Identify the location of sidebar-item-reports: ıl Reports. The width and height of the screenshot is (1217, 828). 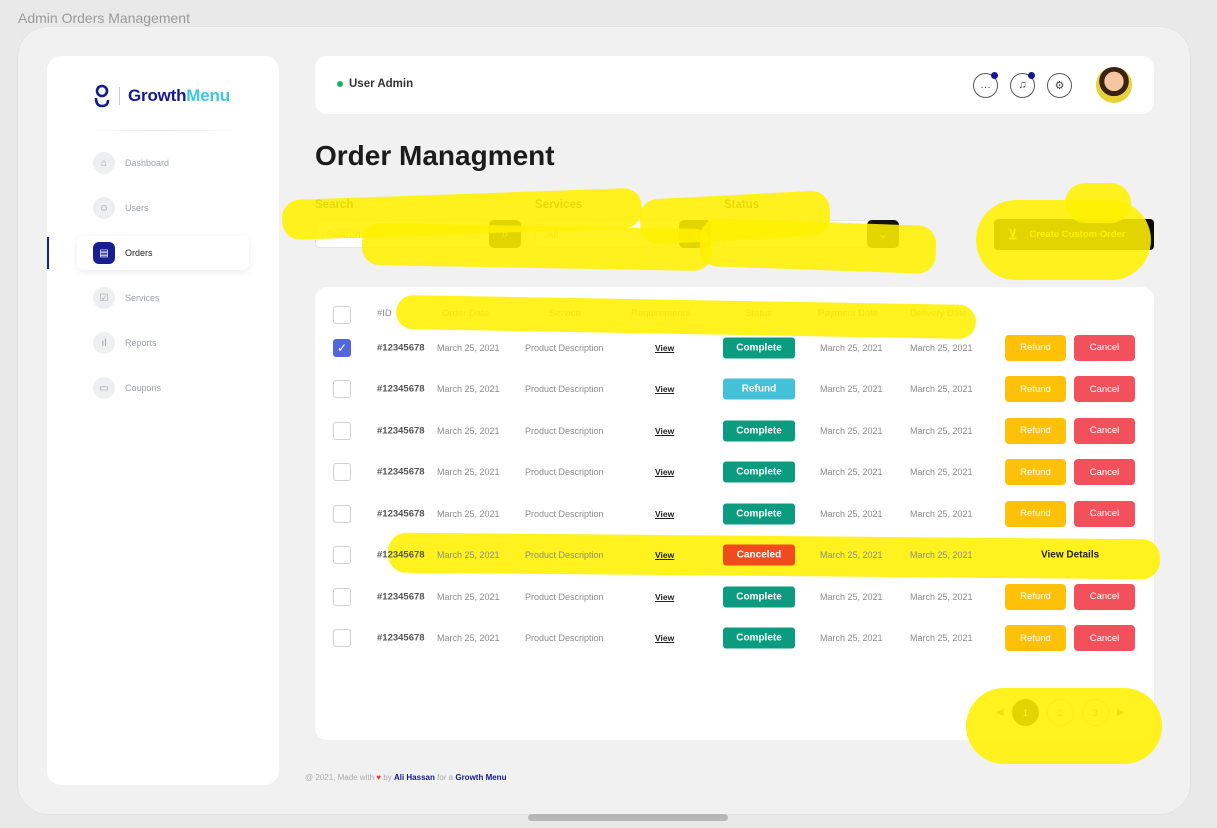
(163, 343).